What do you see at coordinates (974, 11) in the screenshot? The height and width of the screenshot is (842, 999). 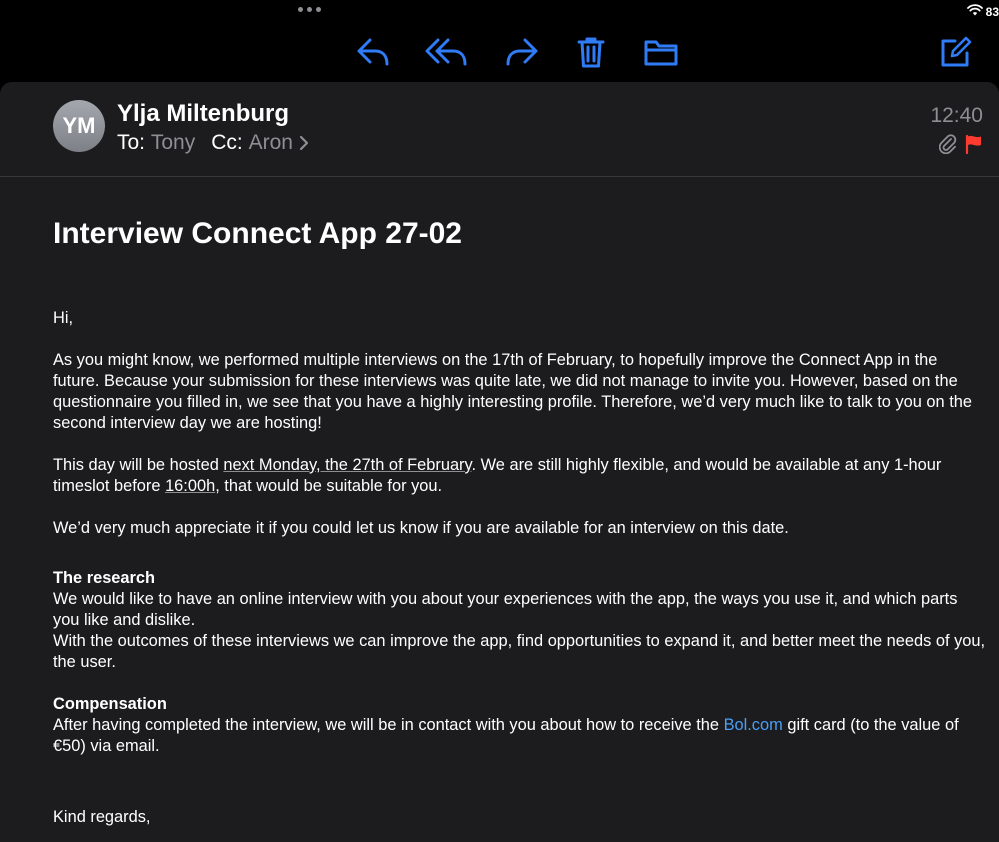 I see `wifi-icon` at bounding box center [974, 11].